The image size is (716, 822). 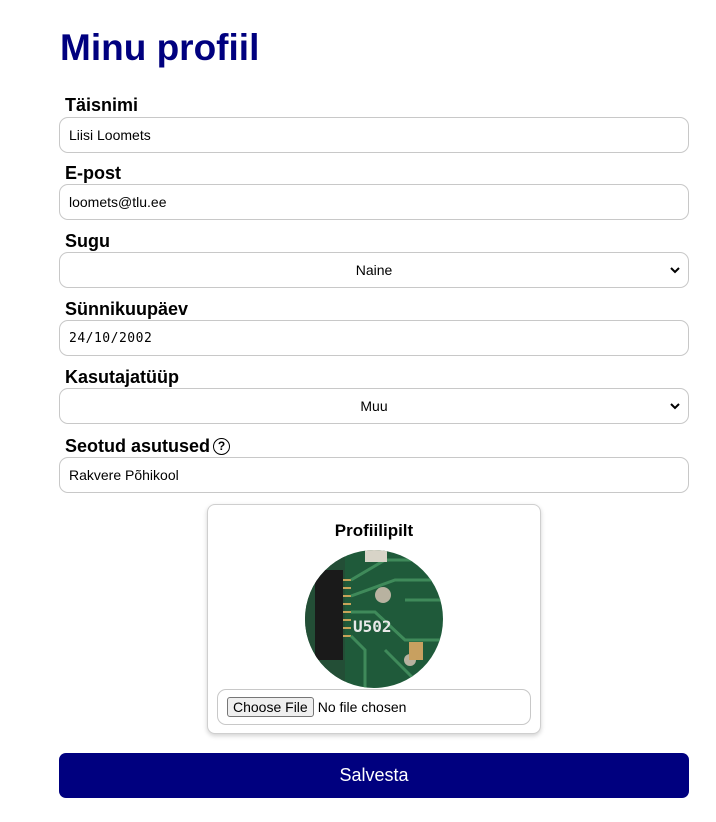 What do you see at coordinates (118, 202) in the screenshot?
I see `email-value: loomets@tlu.ee` at bounding box center [118, 202].